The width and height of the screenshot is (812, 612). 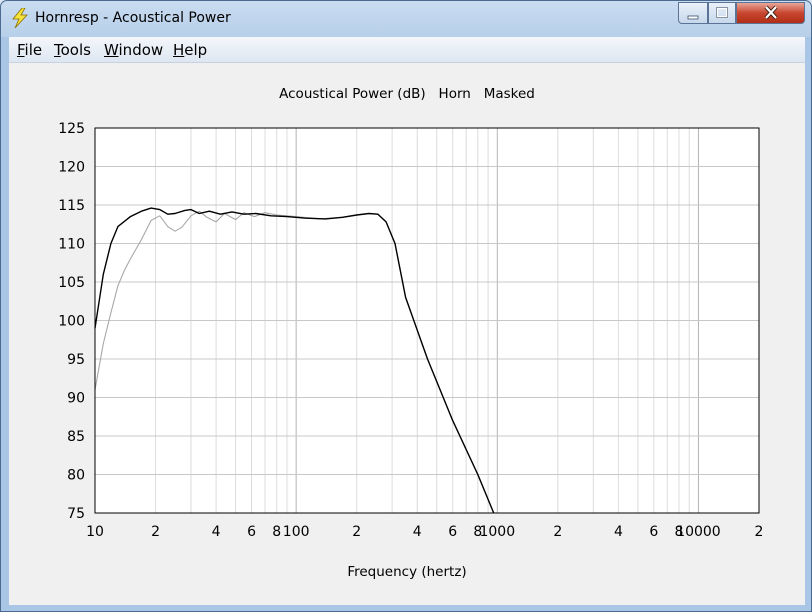 I want to click on y-tick-label: 100, so click(x=71, y=322).